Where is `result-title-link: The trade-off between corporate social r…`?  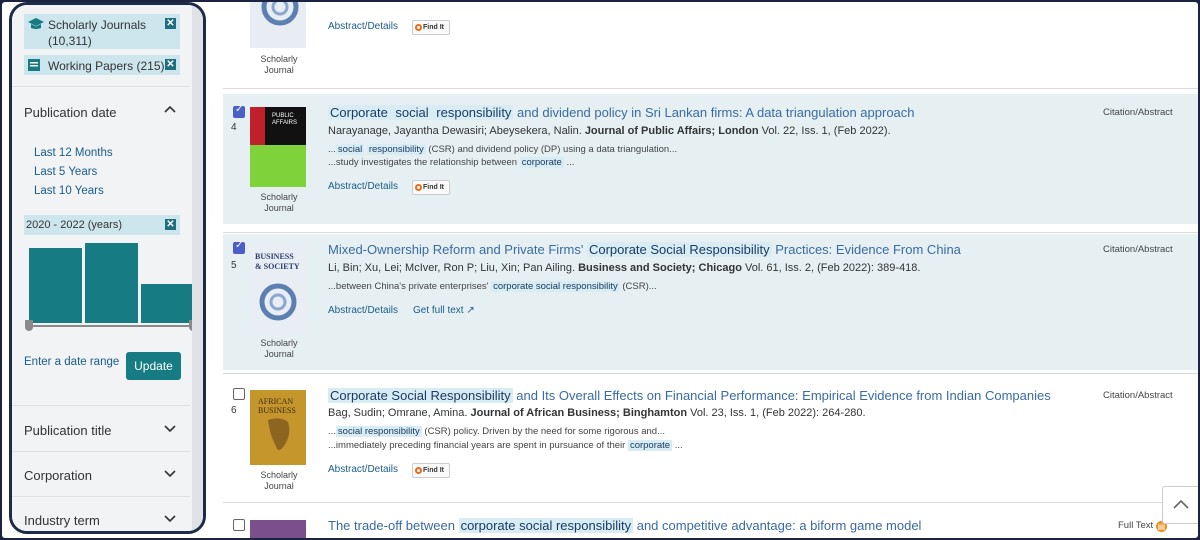
result-title-link: The trade-off between corporate social r… is located at coordinates (624, 525).